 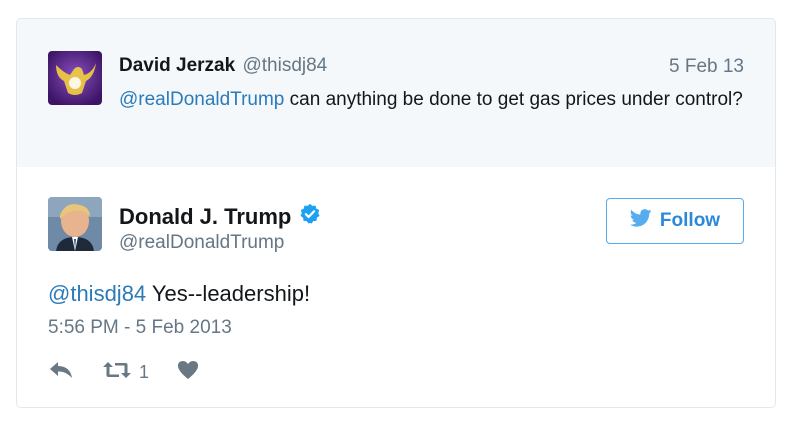 I want to click on tweet-author-name: Donald J. Trump, so click(x=205, y=217).